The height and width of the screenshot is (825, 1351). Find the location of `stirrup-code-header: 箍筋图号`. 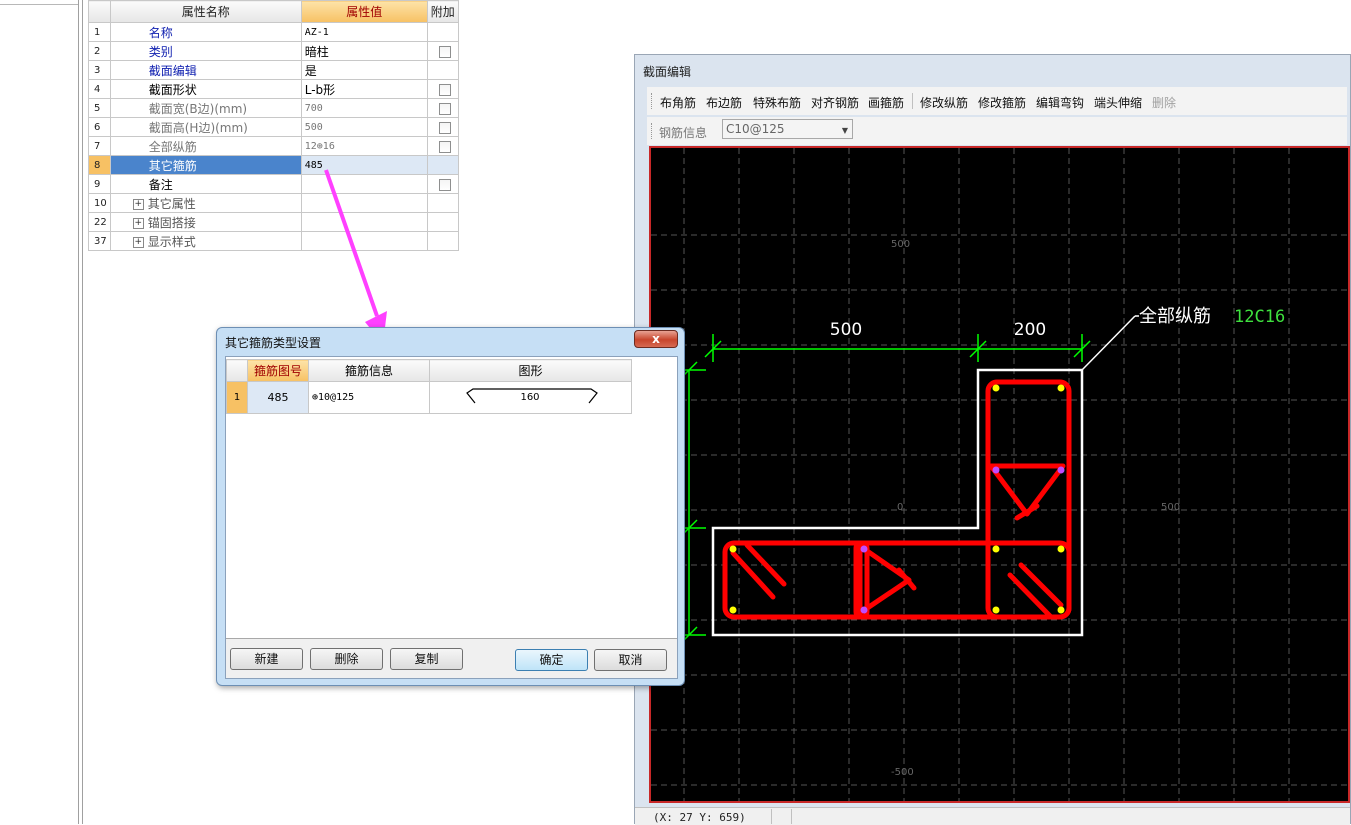

stirrup-code-header: 箍筋图号 is located at coordinates (278, 370).